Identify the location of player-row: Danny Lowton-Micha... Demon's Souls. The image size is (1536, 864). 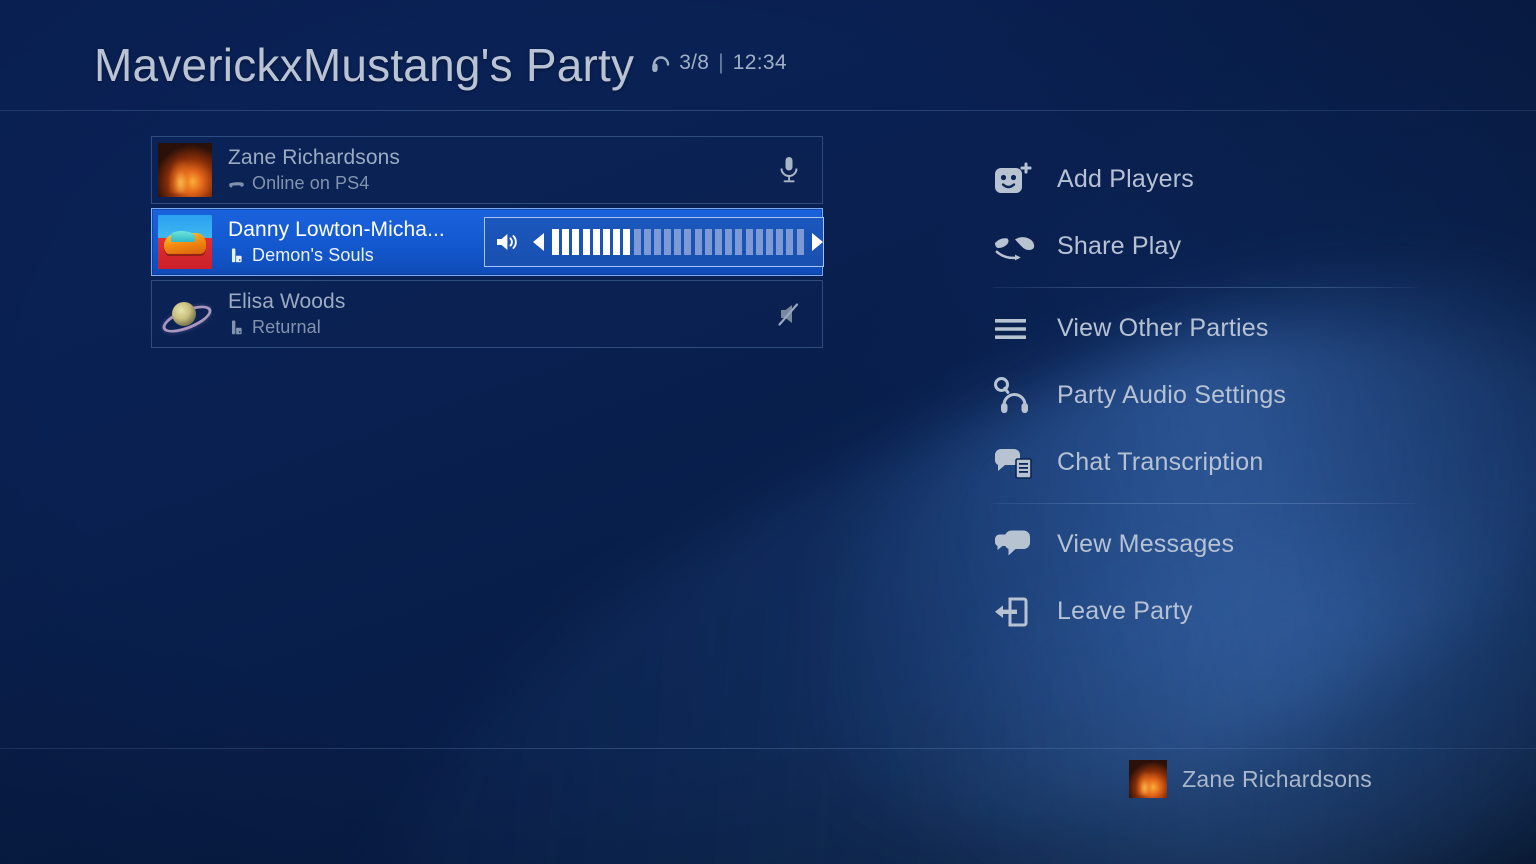
(487, 242).